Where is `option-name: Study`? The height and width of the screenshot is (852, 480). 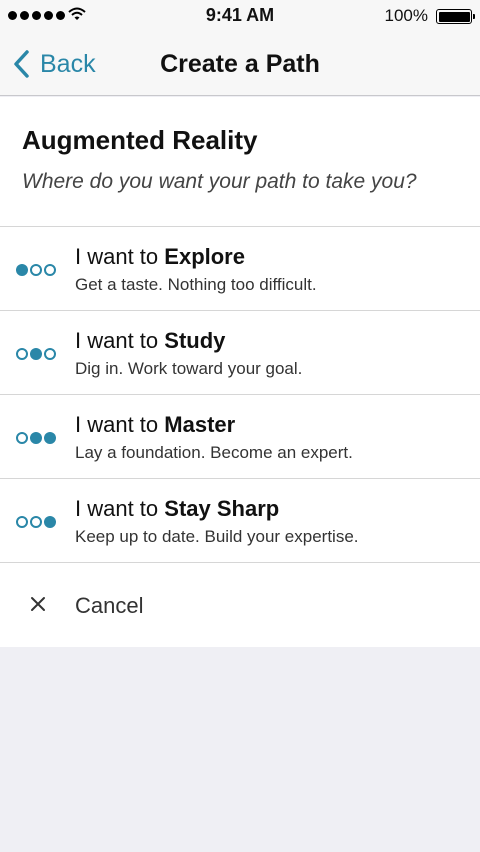 option-name: Study is located at coordinates (195, 340).